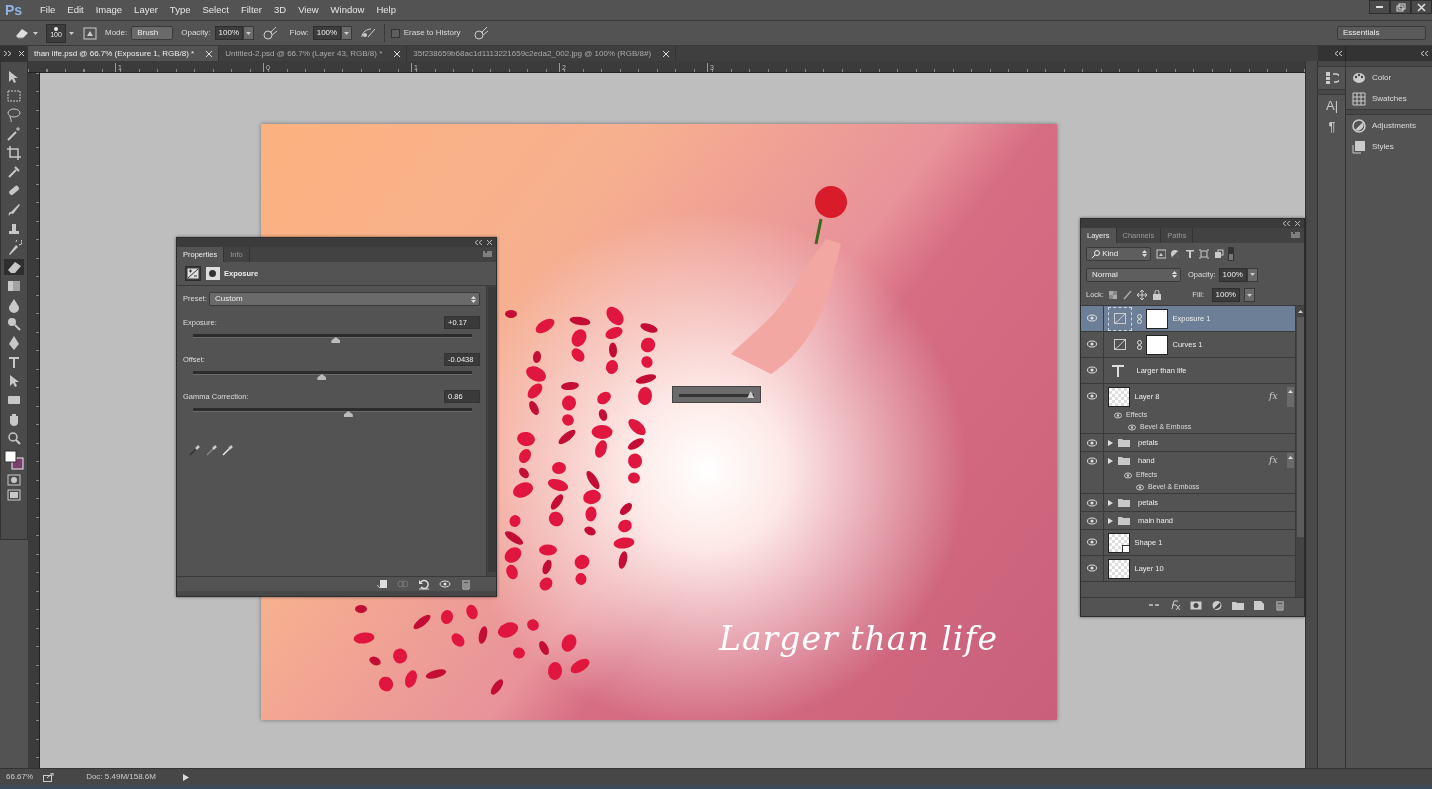 Image resolution: width=1432 pixels, height=789 pixels. Describe the element at coordinates (1232, 274) in the screenshot. I see `layer-opacity-field: 100%` at that location.